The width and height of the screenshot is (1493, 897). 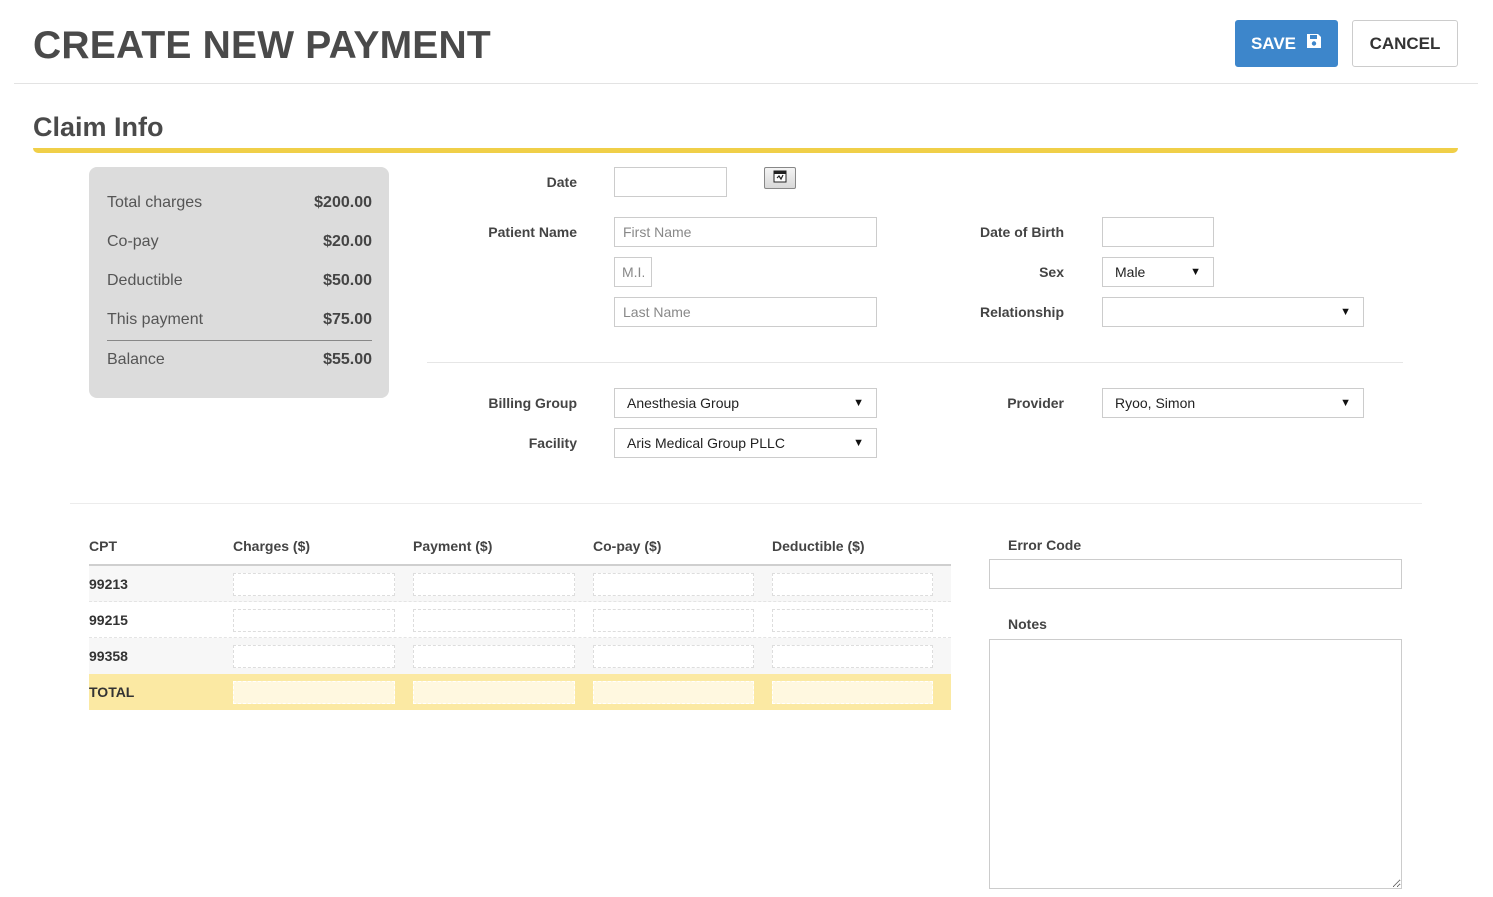 What do you see at coordinates (532, 232) in the screenshot?
I see `patient-name-label: Patient Name` at bounding box center [532, 232].